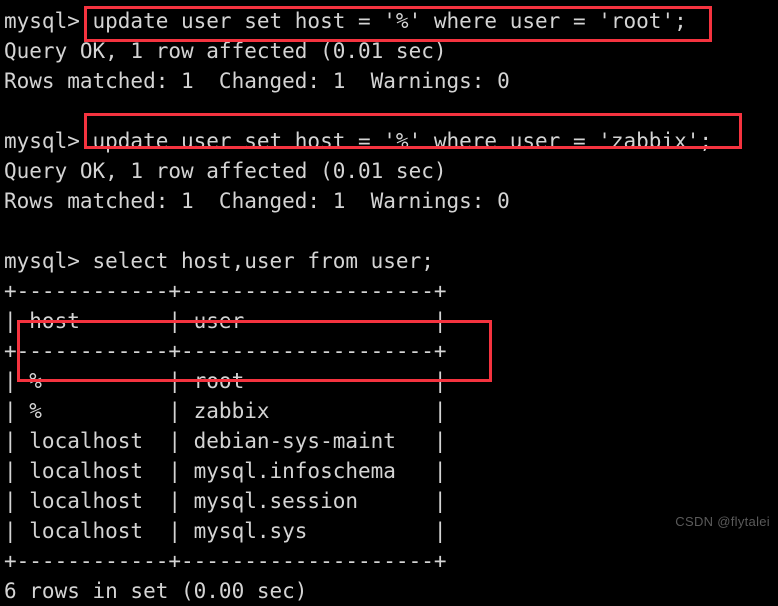 Image resolution: width=778 pixels, height=606 pixels. What do you see at coordinates (225, 381) in the screenshot?
I see `table-row: | % | root |` at bounding box center [225, 381].